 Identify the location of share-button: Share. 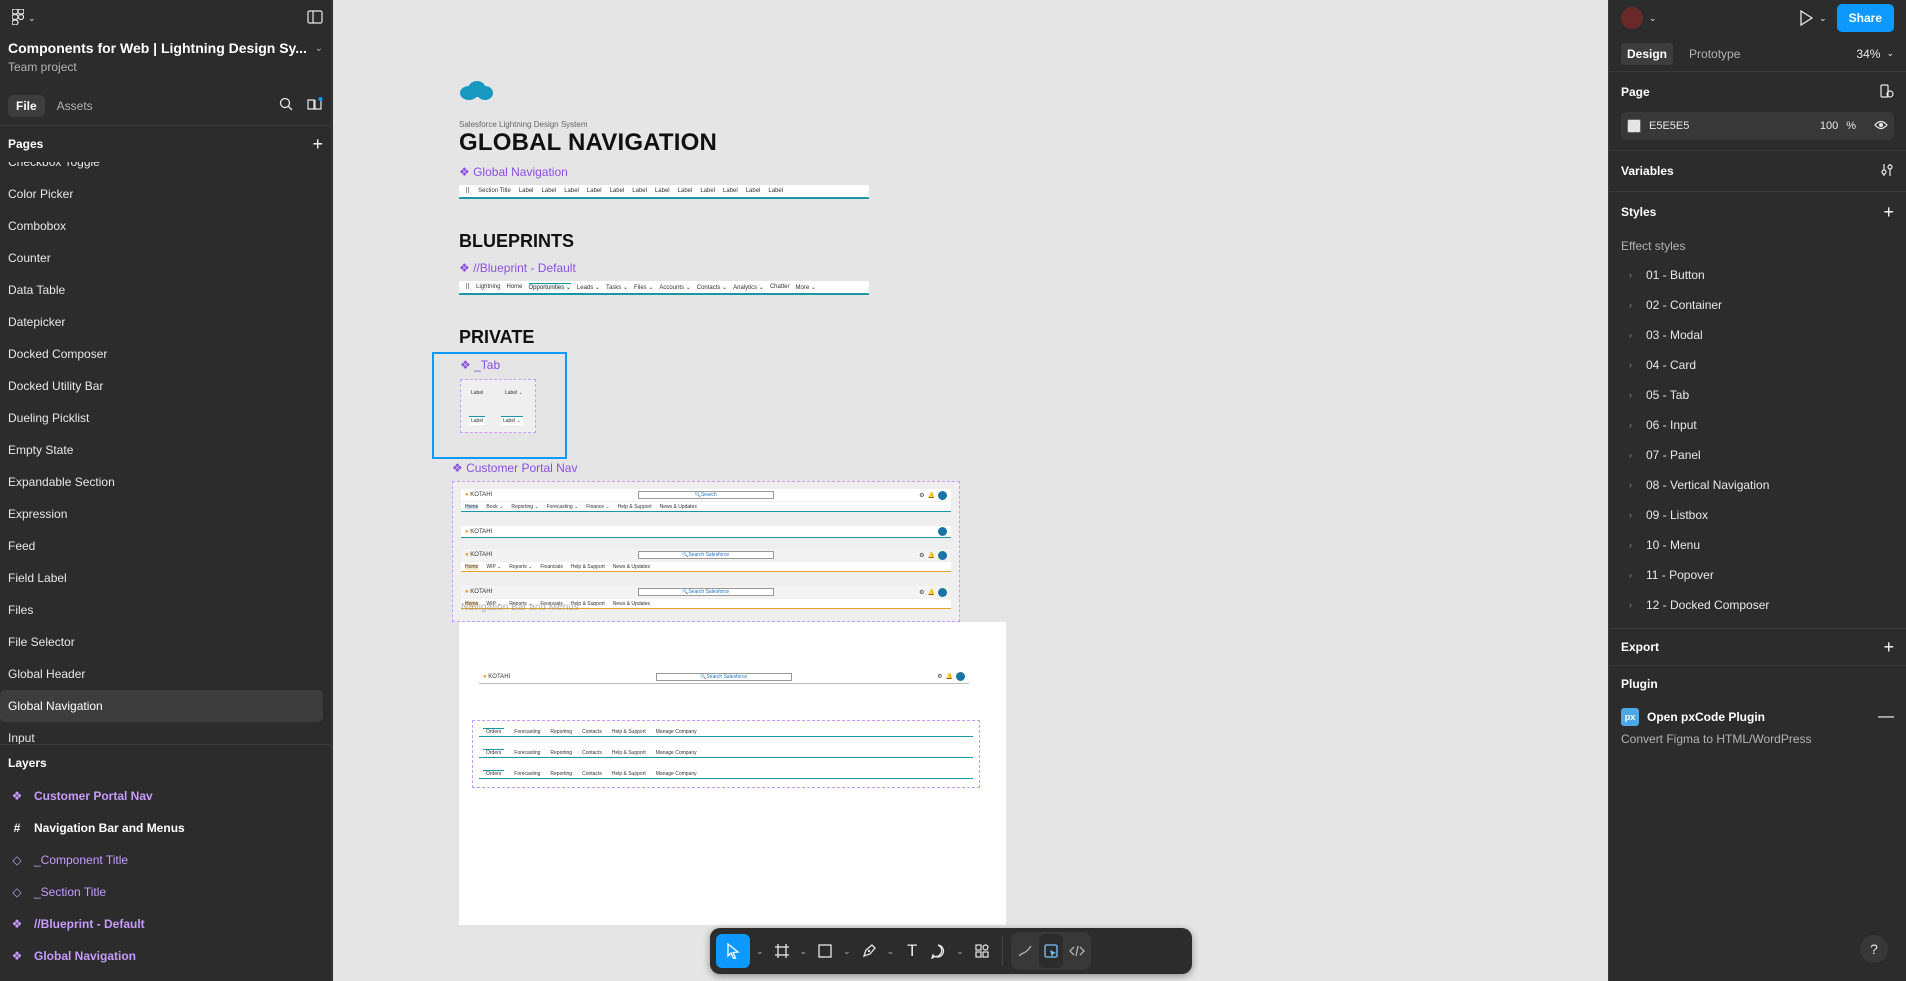
(1865, 18).